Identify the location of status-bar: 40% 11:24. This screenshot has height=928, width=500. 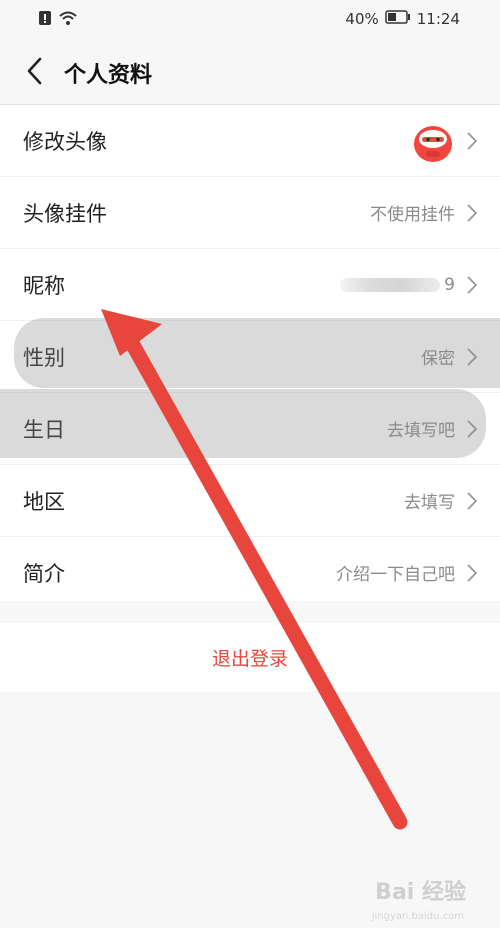
(250, 19).